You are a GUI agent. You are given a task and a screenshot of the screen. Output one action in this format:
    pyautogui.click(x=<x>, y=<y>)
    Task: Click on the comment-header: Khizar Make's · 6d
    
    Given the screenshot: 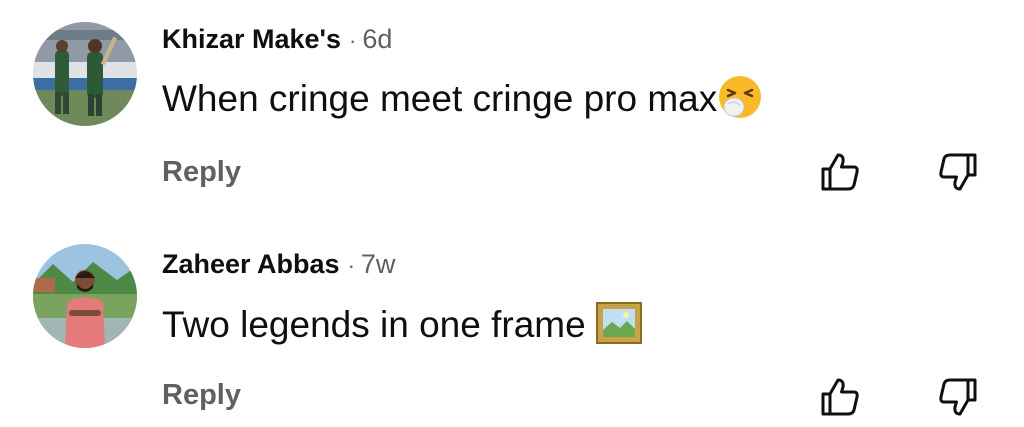 What is the action you would take?
    pyautogui.click(x=277, y=40)
    